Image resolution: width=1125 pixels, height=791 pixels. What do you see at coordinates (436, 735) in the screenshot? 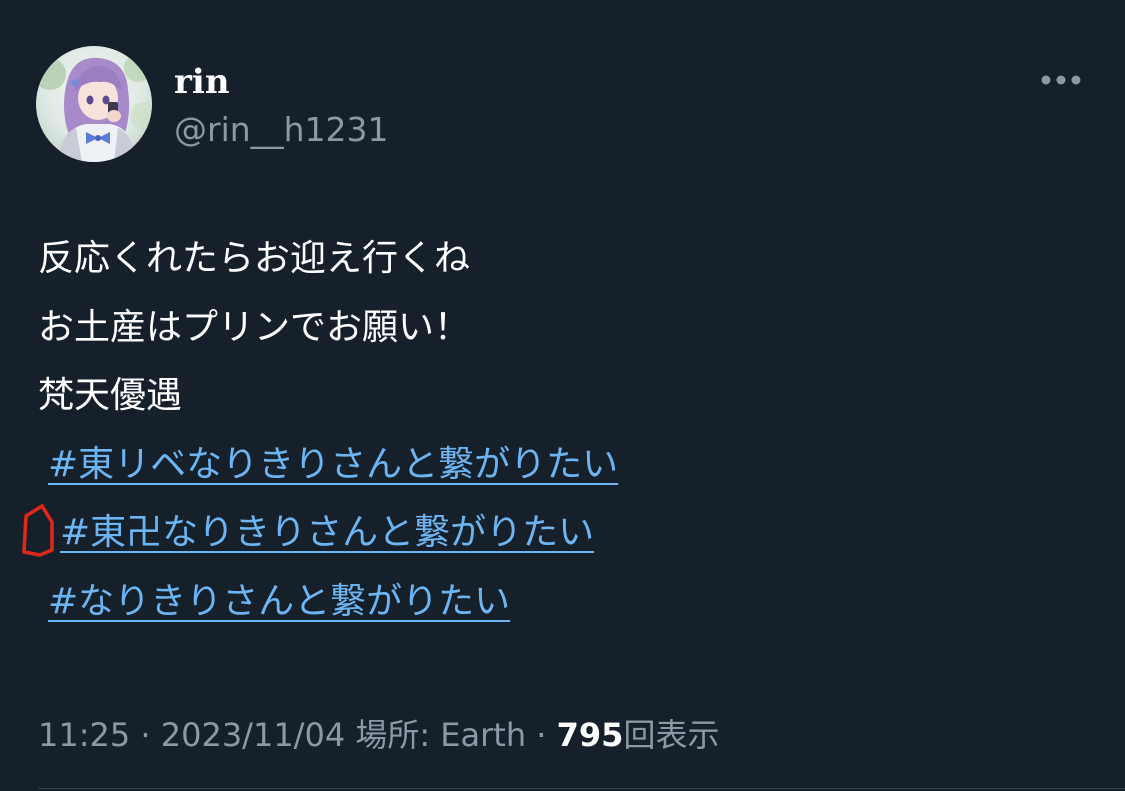
I see `tweet-location: 場所: Earth` at bounding box center [436, 735].